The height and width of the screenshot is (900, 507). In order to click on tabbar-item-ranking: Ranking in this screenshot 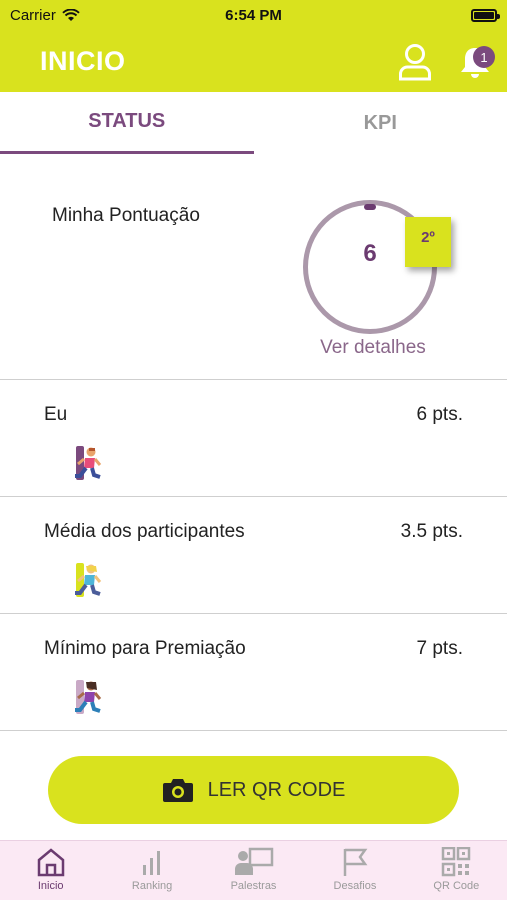, I will do `click(151, 870)`.